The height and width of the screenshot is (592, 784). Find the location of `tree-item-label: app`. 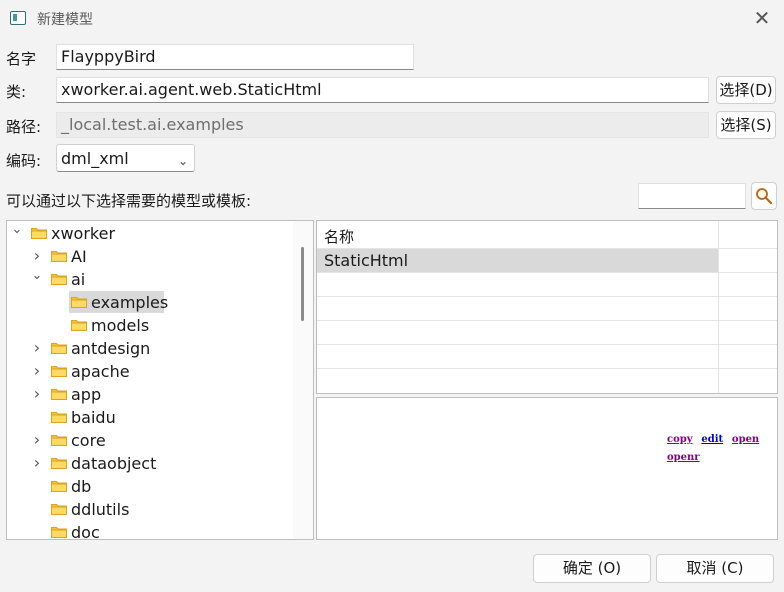

tree-item-label: app is located at coordinates (86, 394).